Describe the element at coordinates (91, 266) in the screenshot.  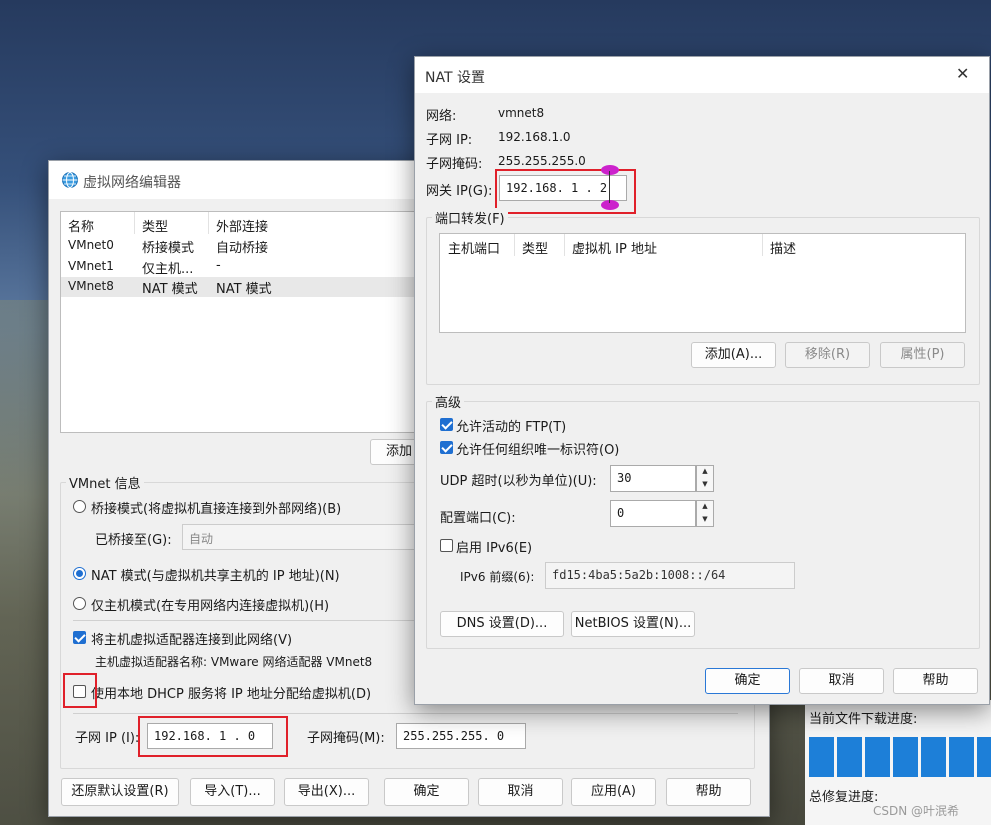
I see `row-name: VMnet1` at that location.